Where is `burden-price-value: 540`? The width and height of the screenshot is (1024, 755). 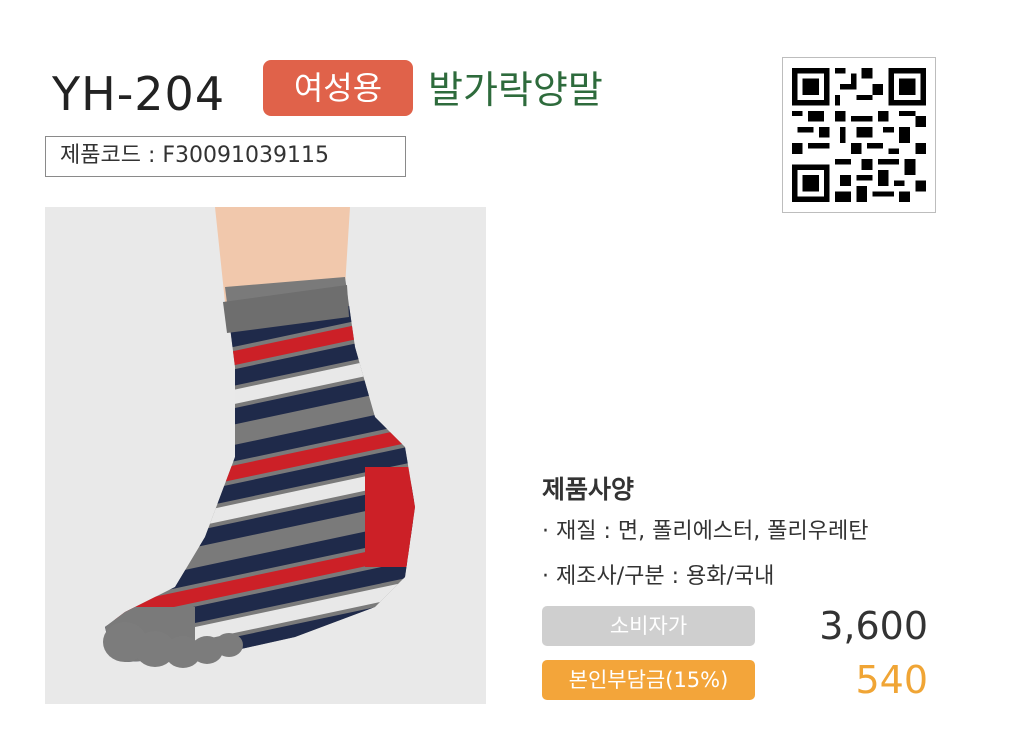
burden-price-value: 540 is located at coordinates (891, 680).